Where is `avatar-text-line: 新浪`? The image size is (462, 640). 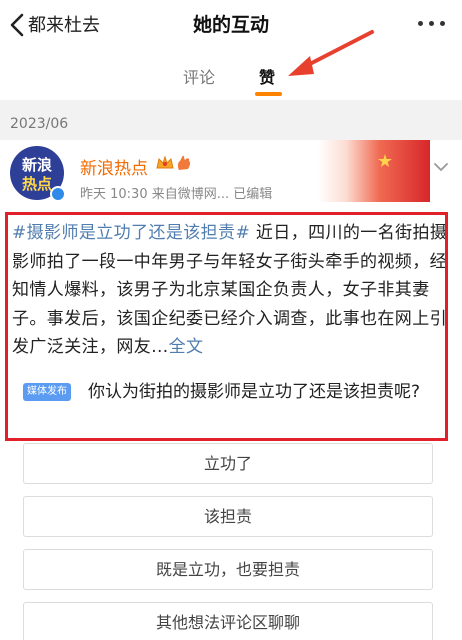
avatar-text-line: 新浪 is located at coordinates (36, 165).